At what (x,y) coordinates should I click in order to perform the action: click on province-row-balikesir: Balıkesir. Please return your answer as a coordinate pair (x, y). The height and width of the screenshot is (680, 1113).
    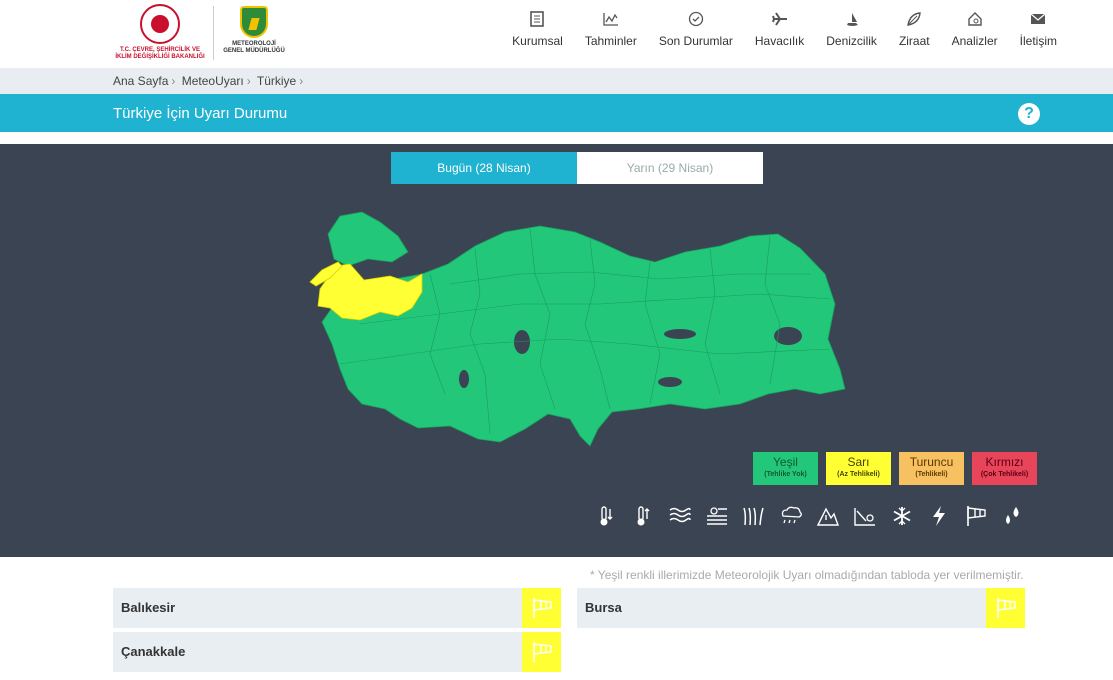
    Looking at the image, I should click on (337, 608).